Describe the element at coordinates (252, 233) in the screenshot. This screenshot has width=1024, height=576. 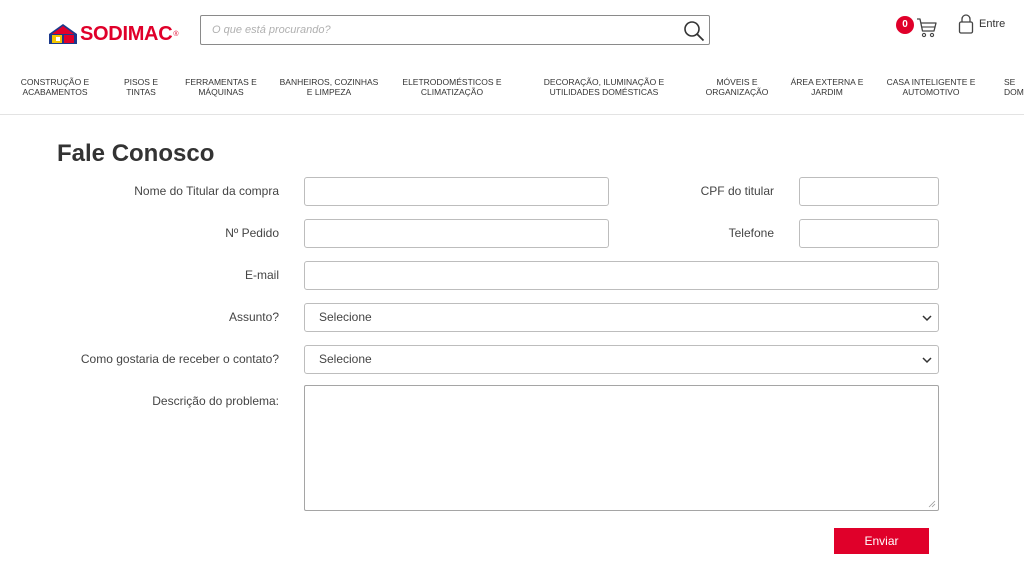
I see `order-number-label: Nº Pedido` at that location.